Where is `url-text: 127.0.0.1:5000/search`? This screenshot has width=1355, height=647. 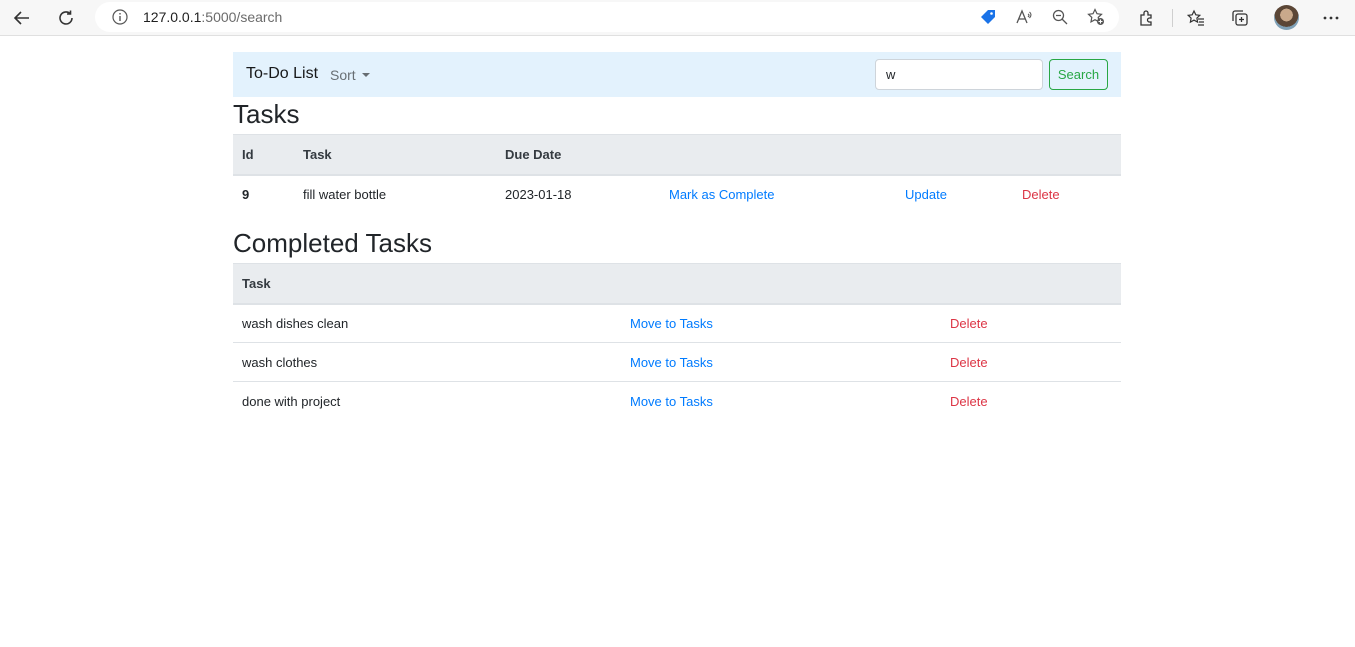 url-text: 127.0.0.1:5000/search is located at coordinates (212, 17).